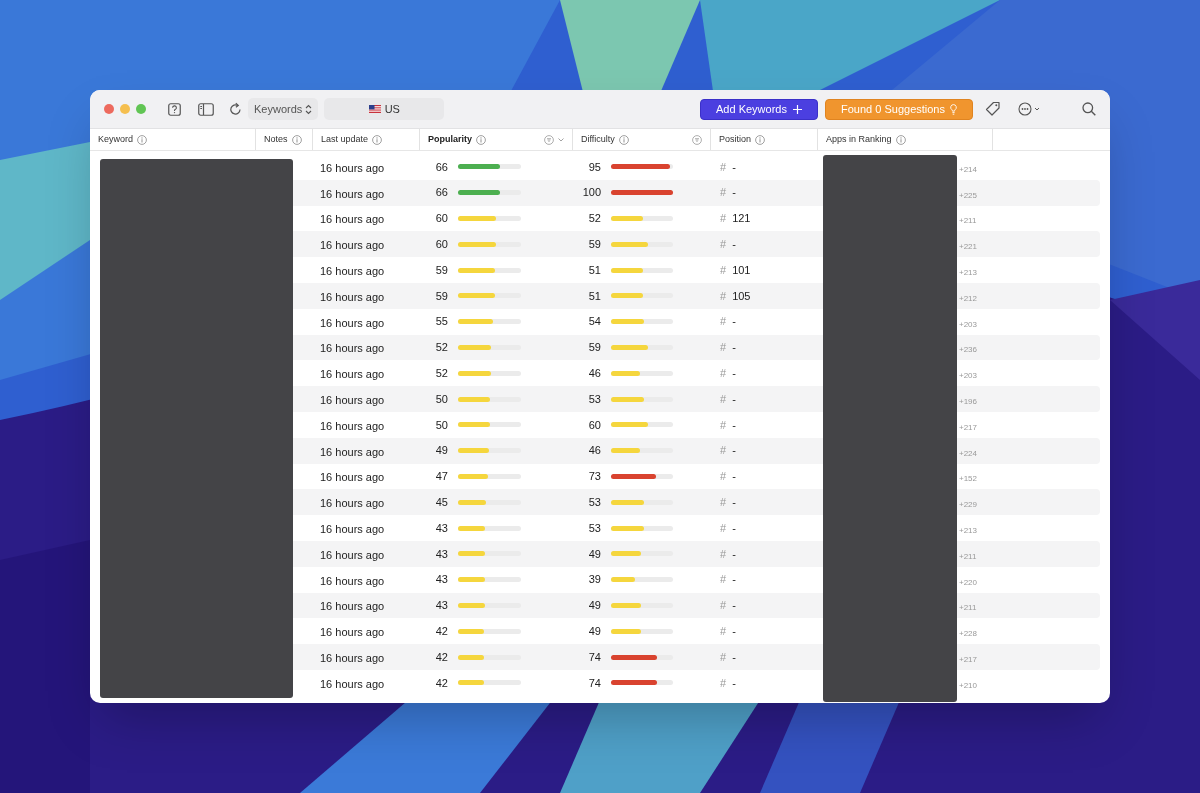 Image resolution: width=1200 pixels, height=793 pixels. What do you see at coordinates (968, 556) in the screenshot?
I see `apps-count: +211` at bounding box center [968, 556].